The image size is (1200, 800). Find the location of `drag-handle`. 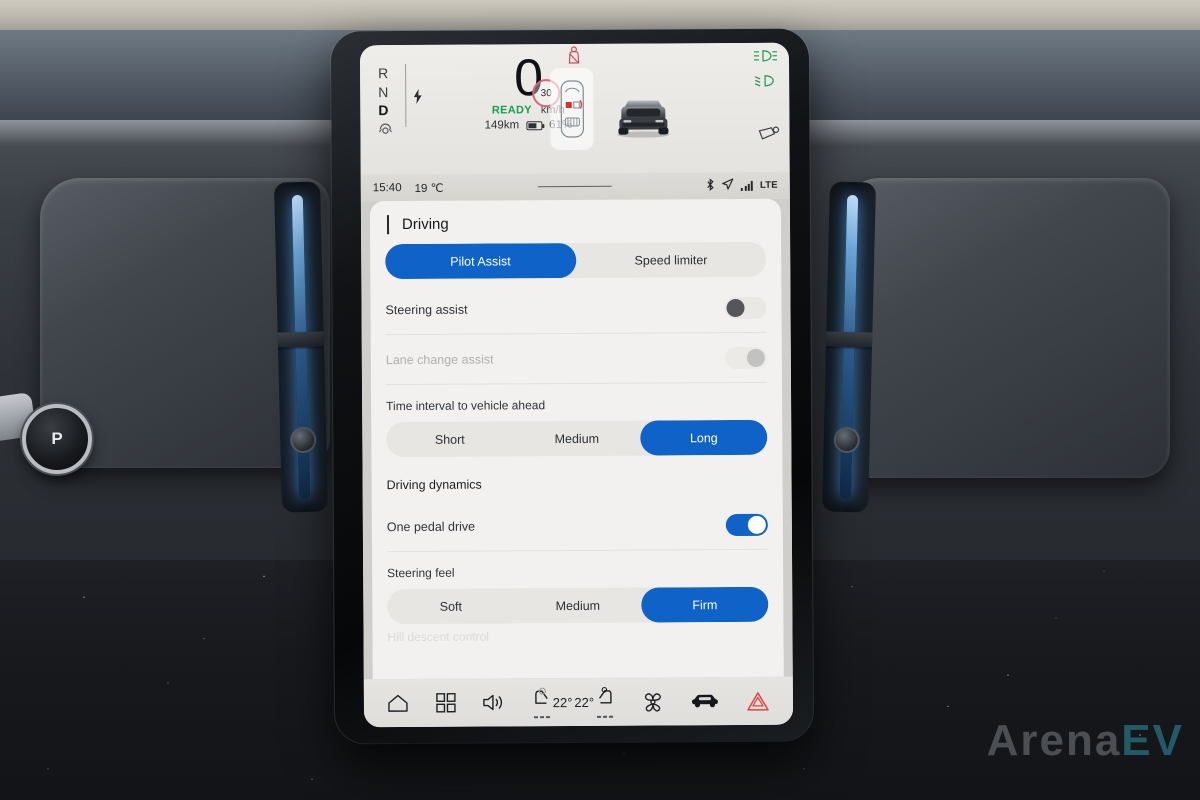

drag-handle is located at coordinates (574, 186).